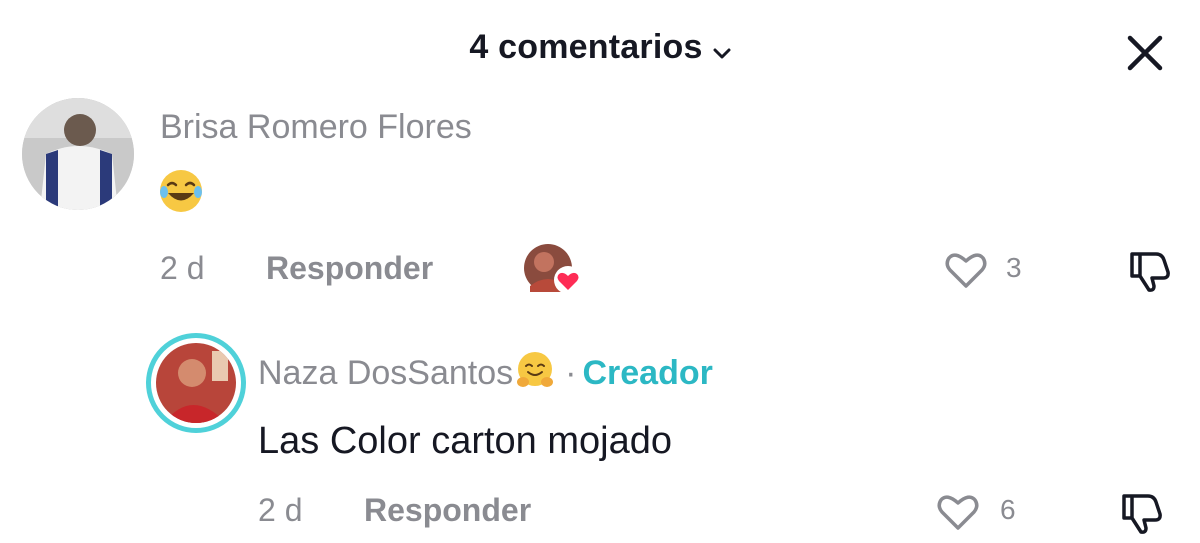 The height and width of the screenshot is (543, 1200). What do you see at coordinates (553, 269) in the screenshot?
I see `creator-liked-icon` at bounding box center [553, 269].